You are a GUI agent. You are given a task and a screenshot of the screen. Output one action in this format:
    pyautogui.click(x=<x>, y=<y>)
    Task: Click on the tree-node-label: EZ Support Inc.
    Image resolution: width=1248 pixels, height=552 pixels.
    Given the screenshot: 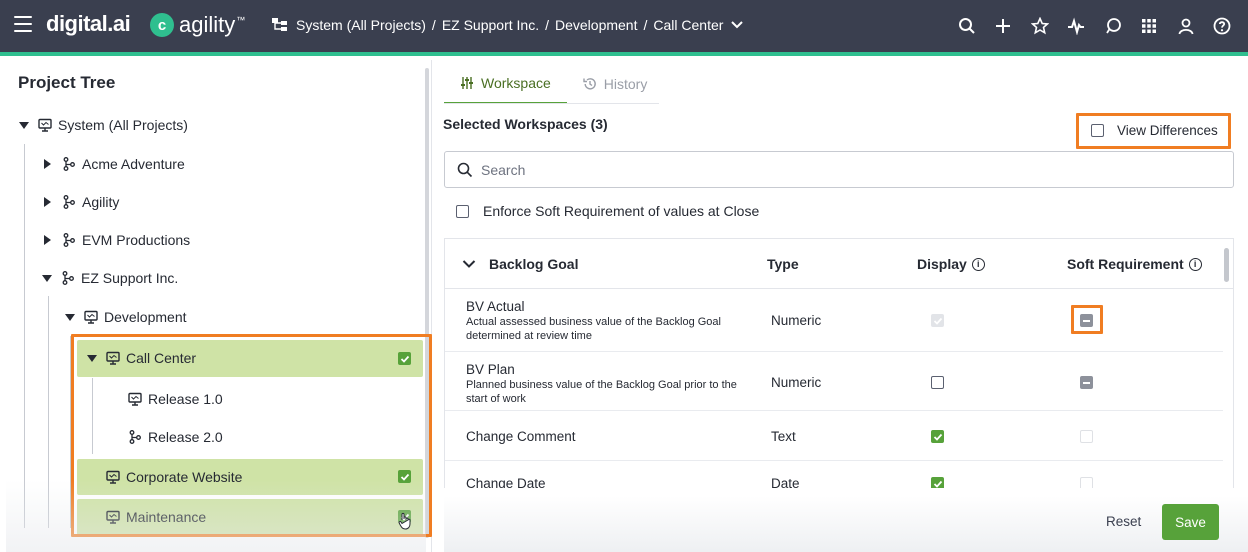 What is the action you would take?
    pyautogui.click(x=130, y=278)
    